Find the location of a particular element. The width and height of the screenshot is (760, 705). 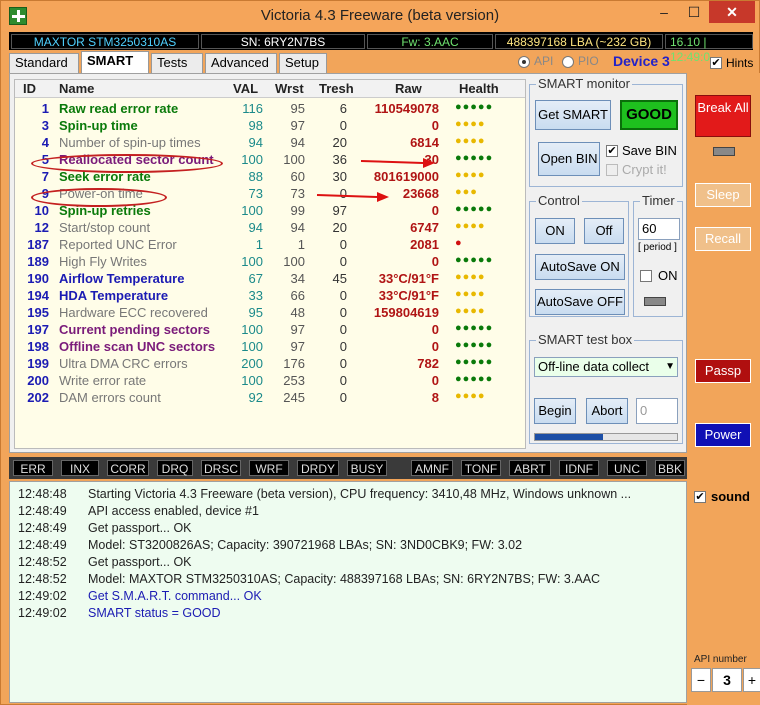

smart-row: 198 Offline scan UNC sectors 100 97 0 0 ●●●●● is located at coordinates (270, 346).